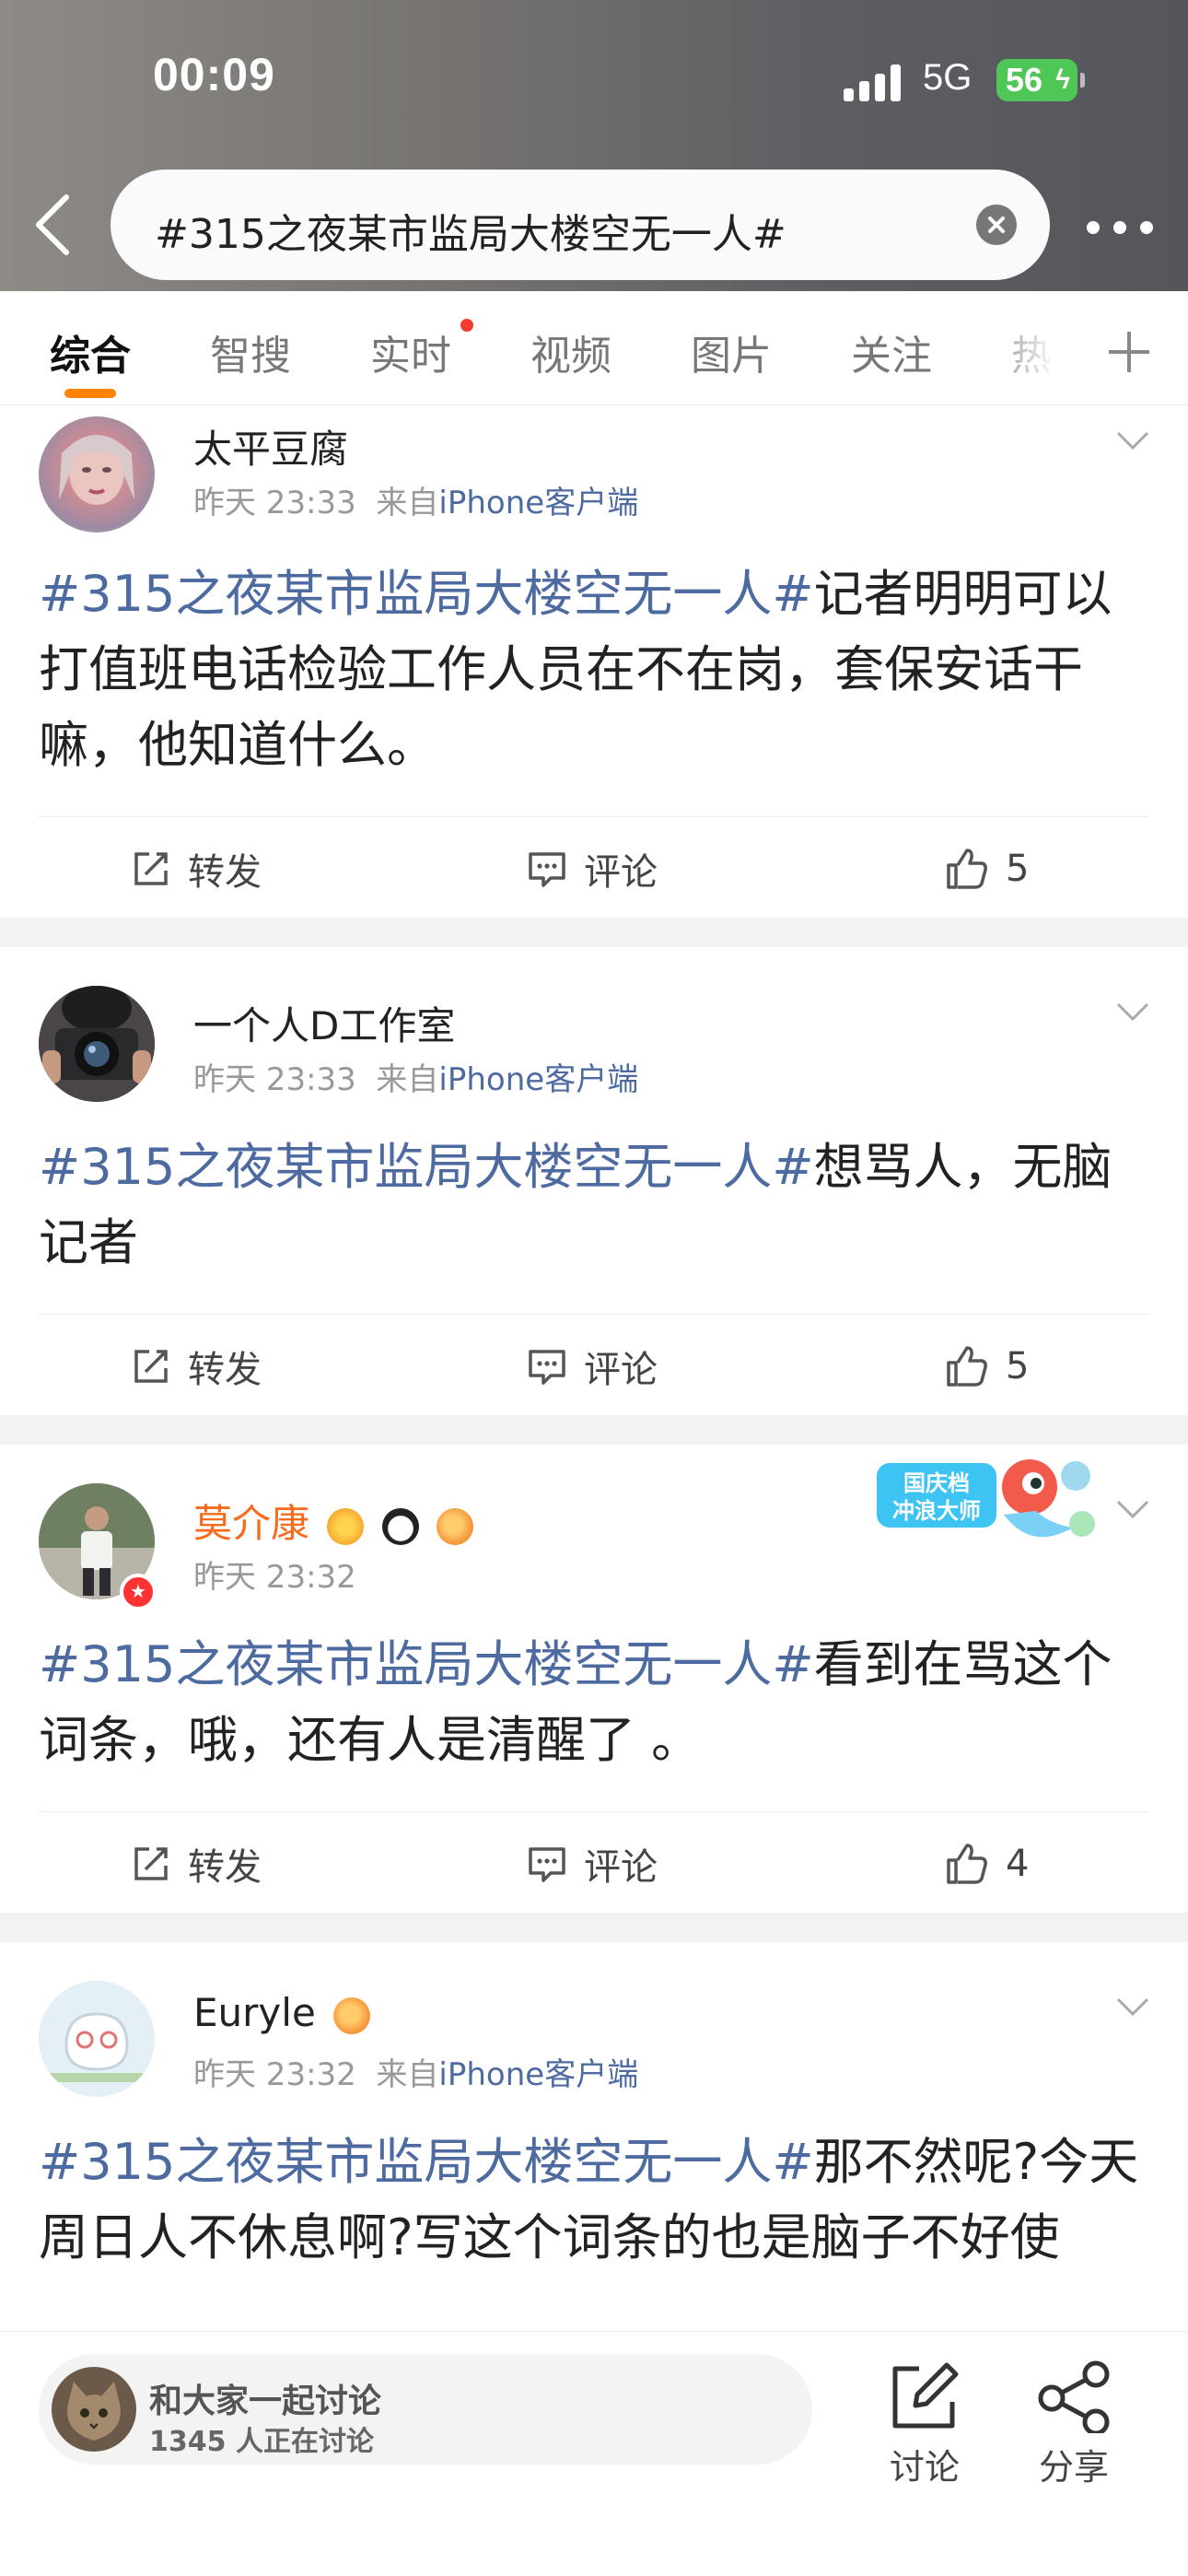 The image size is (1188, 2576). Describe the element at coordinates (470, 234) in the screenshot. I see `search-query: #315之夜某市监局大楼空无一人#` at that location.